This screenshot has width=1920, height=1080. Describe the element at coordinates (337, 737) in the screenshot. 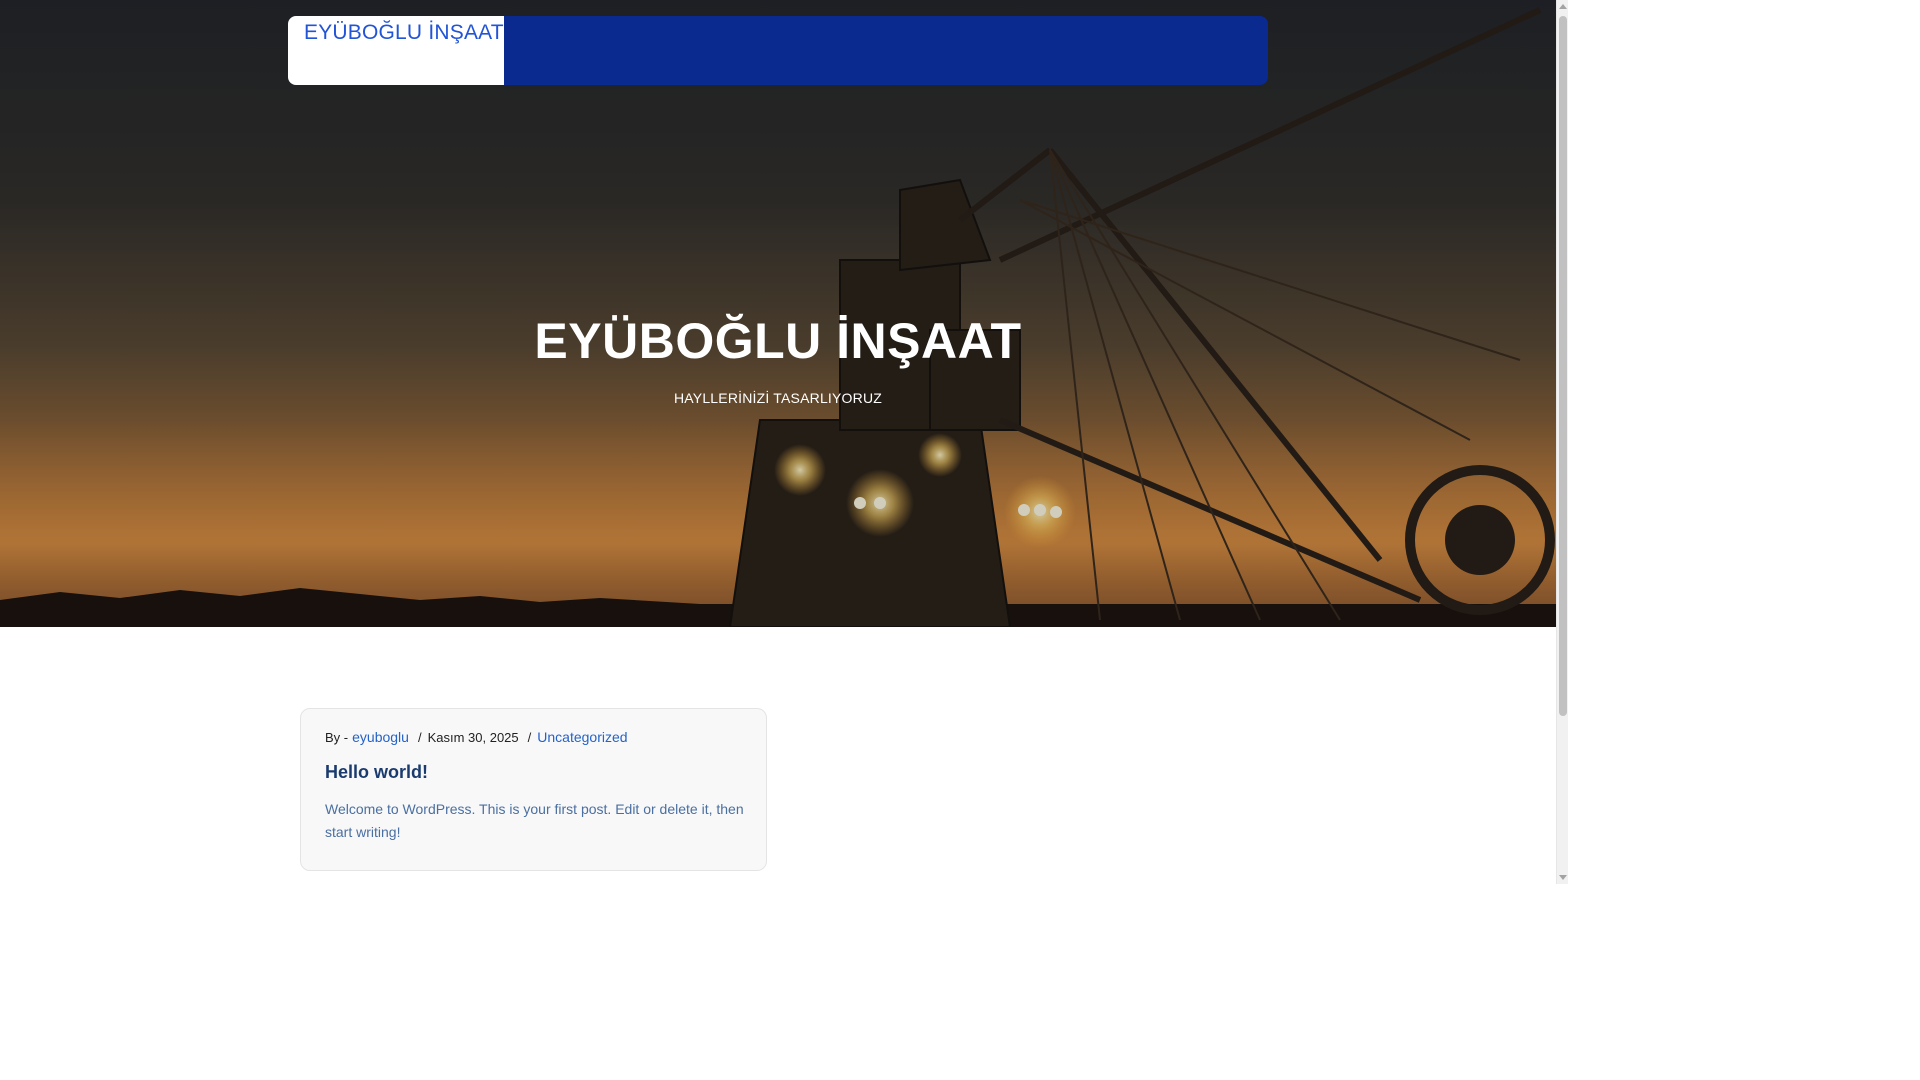

I see `post-by-label: By -` at that location.